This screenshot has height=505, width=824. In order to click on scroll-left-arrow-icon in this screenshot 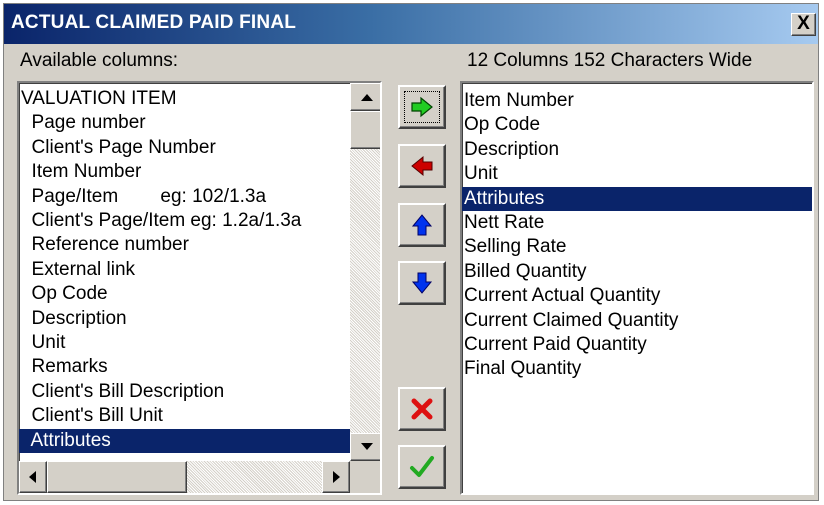, I will do `click(32, 477)`.